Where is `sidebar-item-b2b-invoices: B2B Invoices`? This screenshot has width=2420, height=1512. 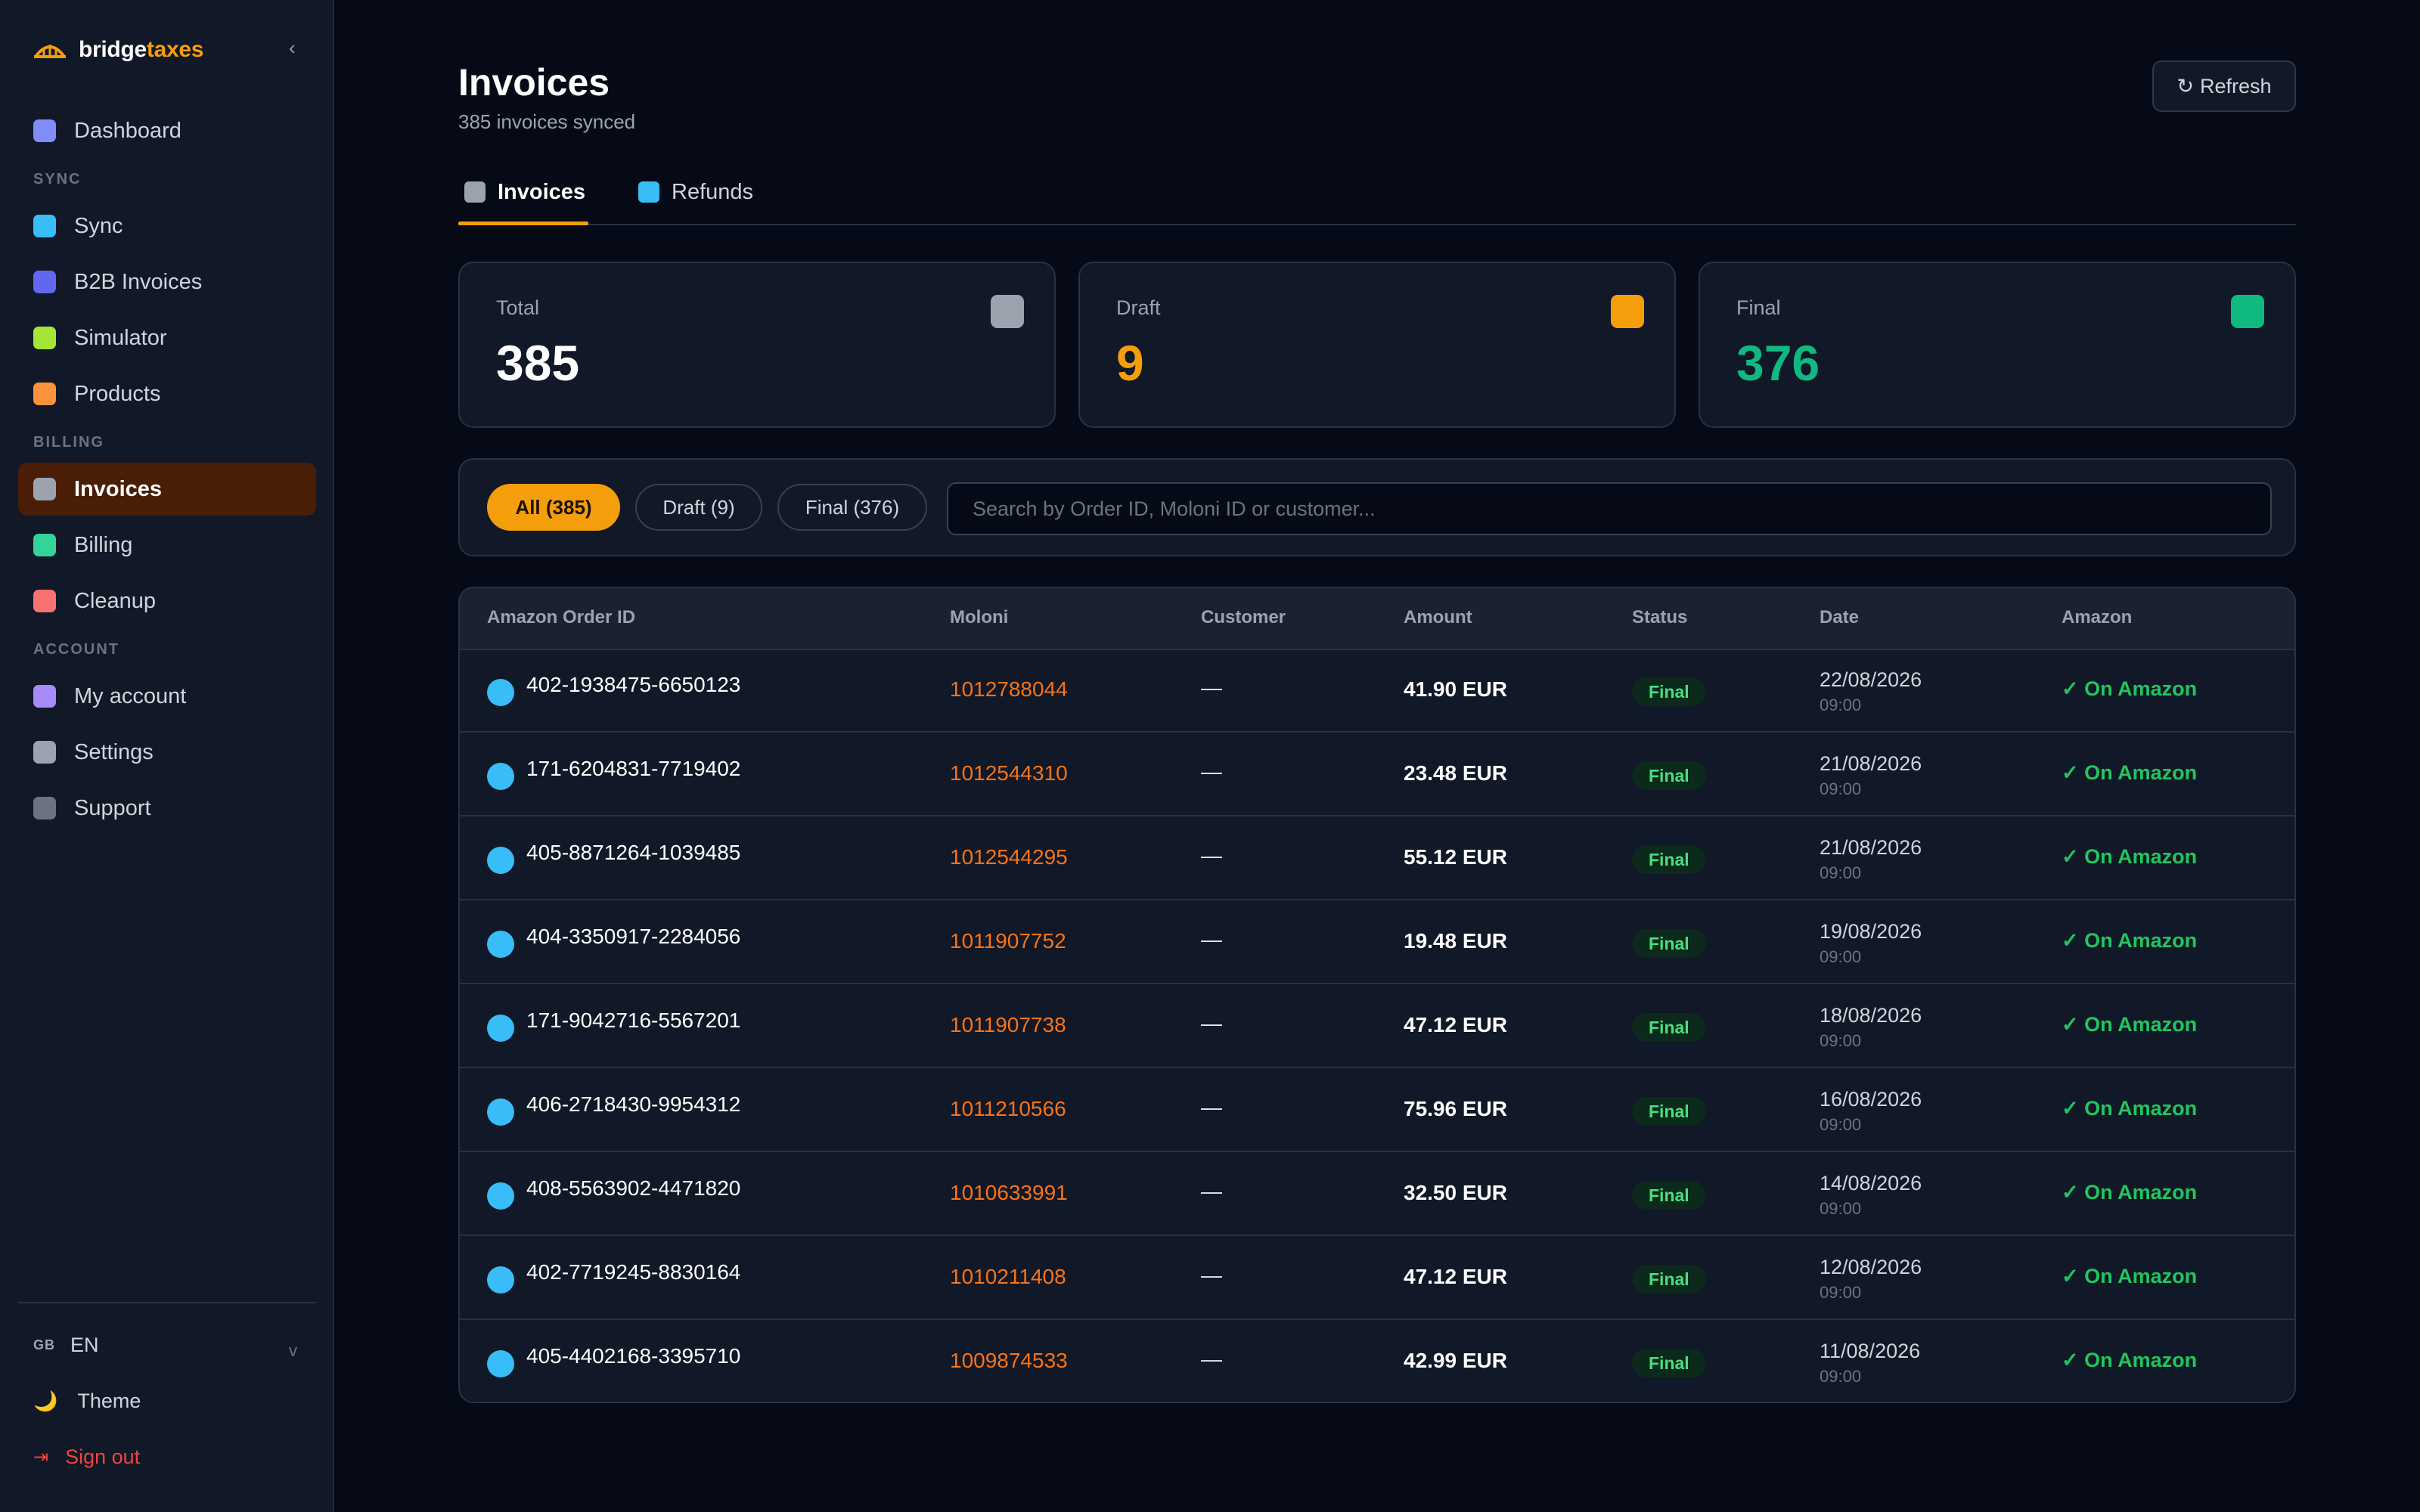 sidebar-item-b2b-invoices: B2B Invoices is located at coordinates (167, 282).